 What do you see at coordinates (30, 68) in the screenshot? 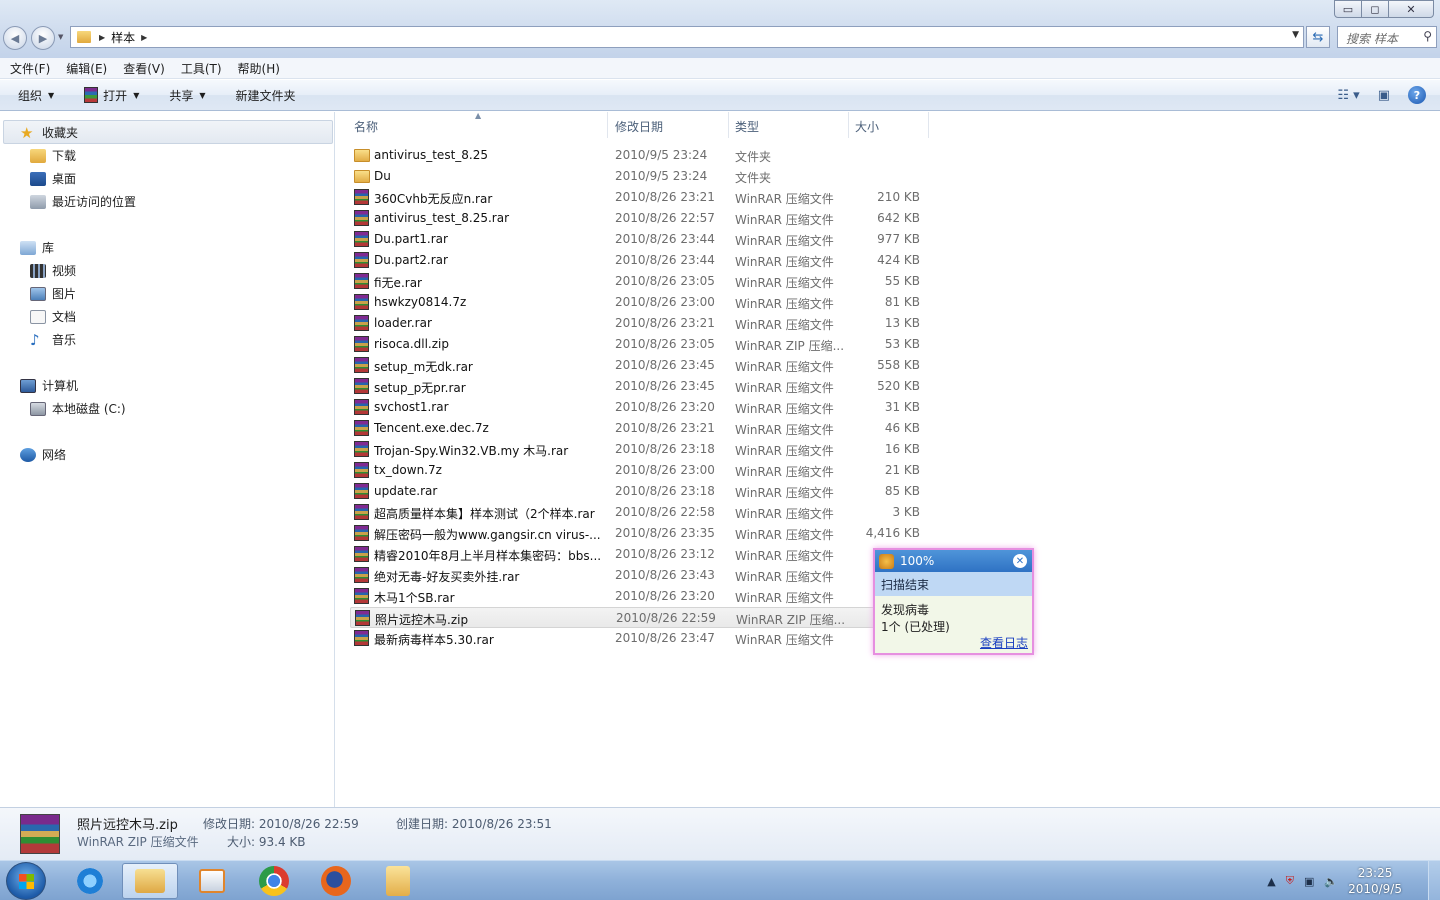
I see `menu-file: 文件(F)` at bounding box center [30, 68].